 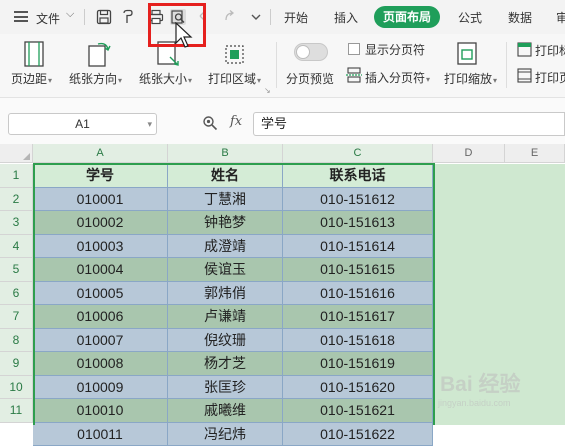 I want to click on tab-insert: 插入, so click(x=346, y=17).